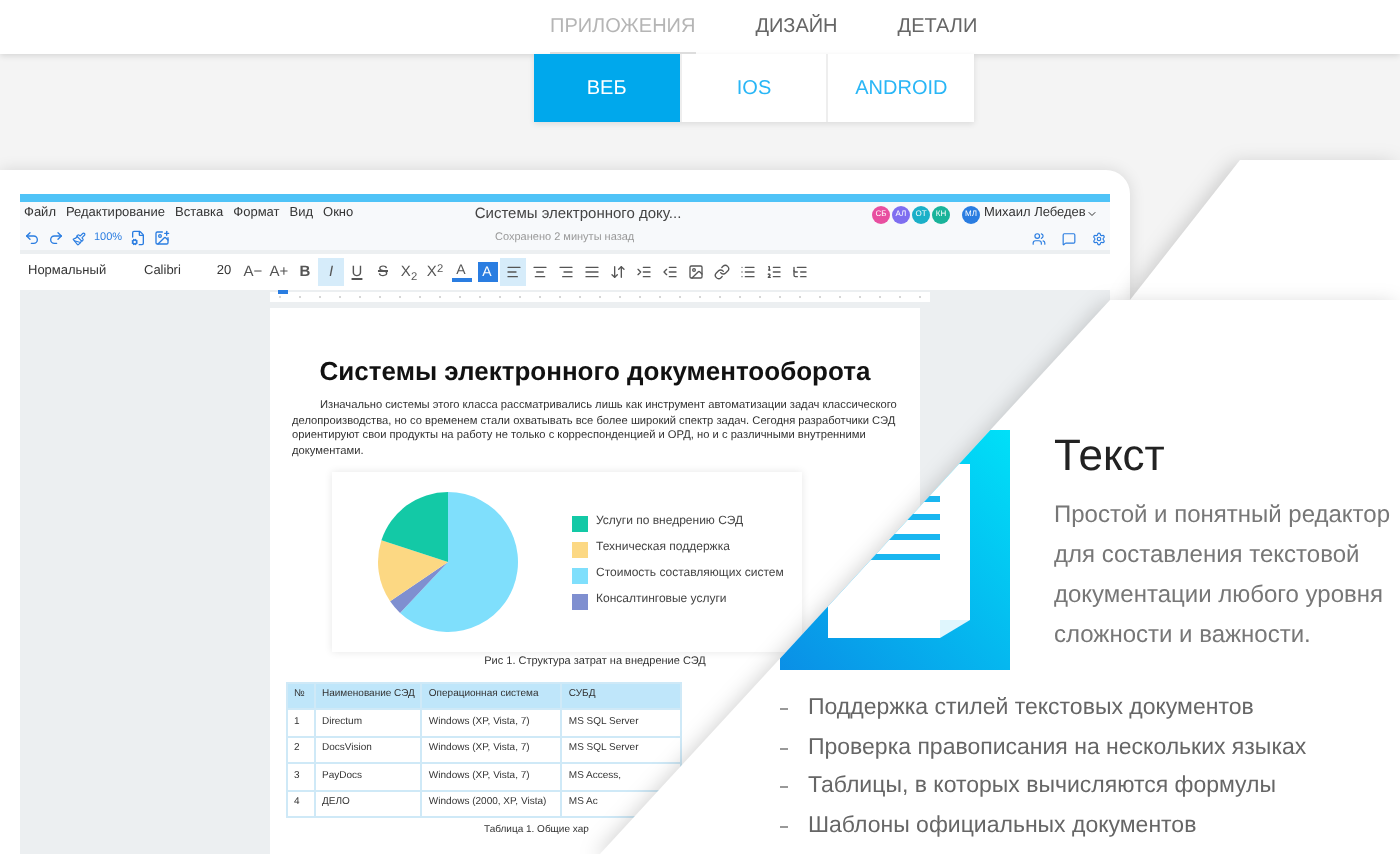  I want to click on outdent-icon, so click(669, 272).